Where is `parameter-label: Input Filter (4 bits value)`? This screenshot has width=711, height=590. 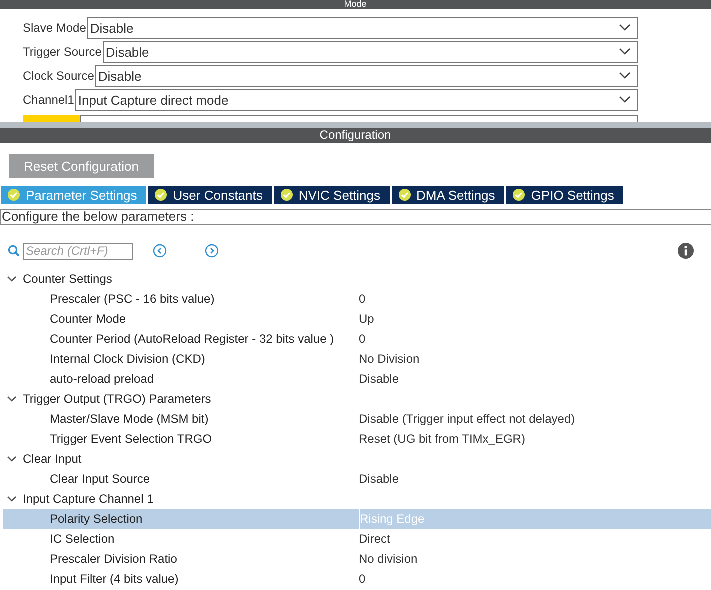
parameter-label: Input Filter (4 bits value) is located at coordinates (114, 579).